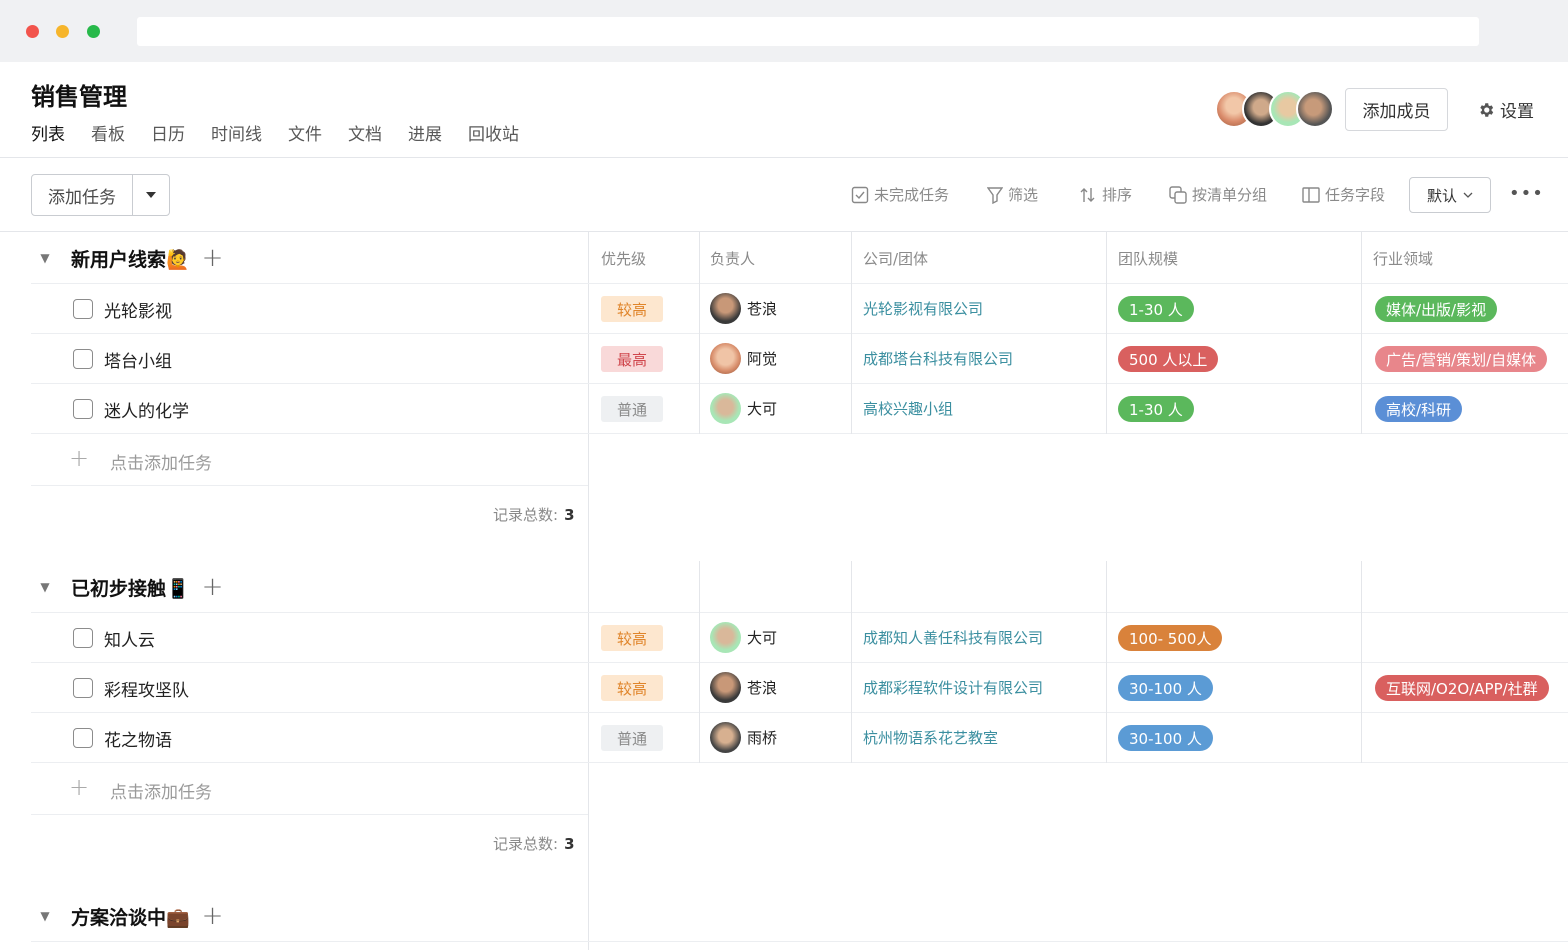  Describe the element at coordinates (1450, 195) in the screenshot. I see `view-select: 默认` at that location.